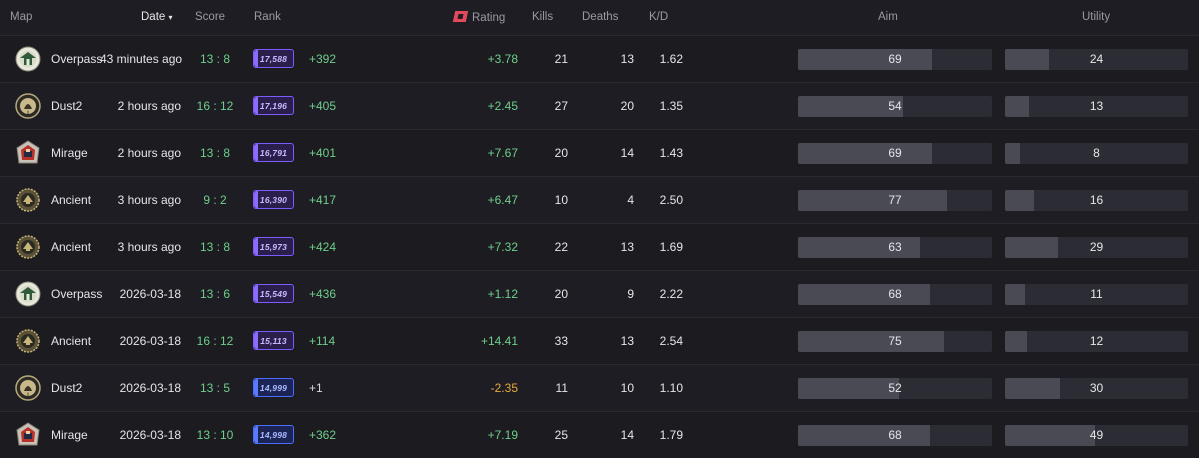  Describe the element at coordinates (504, 388) in the screenshot. I see `rating-value: -2.35` at that location.